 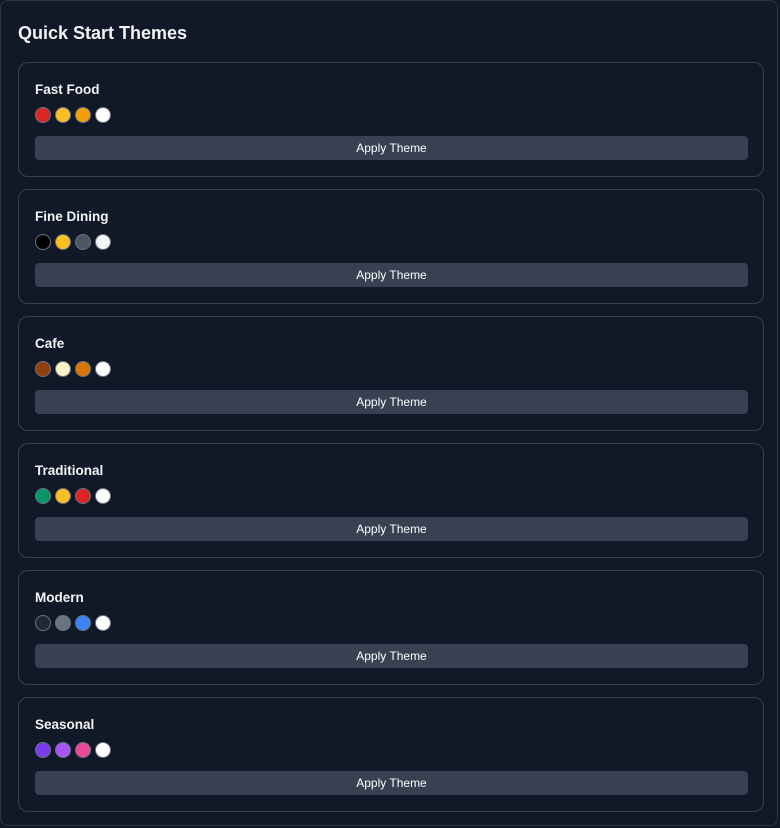 What do you see at coordinates (391, 500) in the screenshot?
I see `theme-card-traditional: Traditional Apply Theme` at bounding box center [391, 500].